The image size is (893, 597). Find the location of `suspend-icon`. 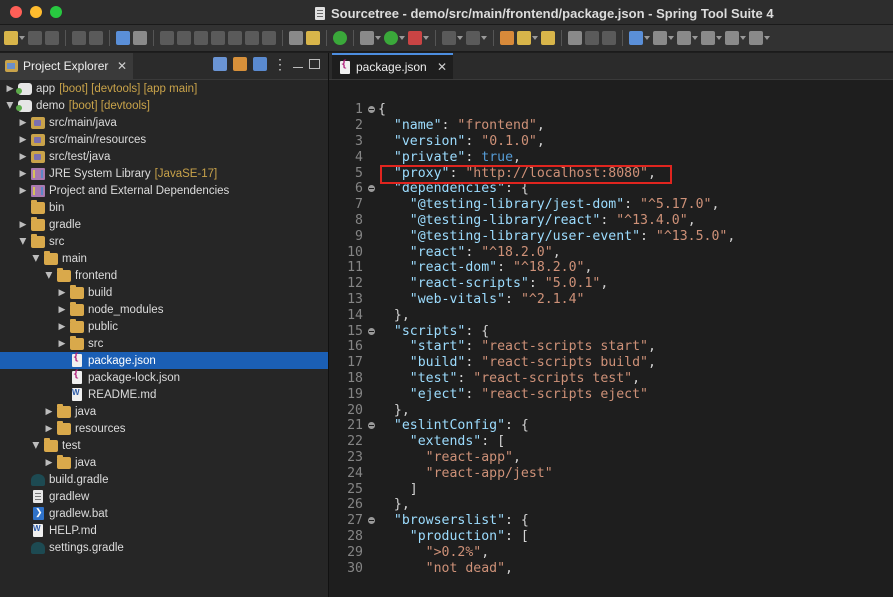

suspend-icon is located at coordinates (184, 38).